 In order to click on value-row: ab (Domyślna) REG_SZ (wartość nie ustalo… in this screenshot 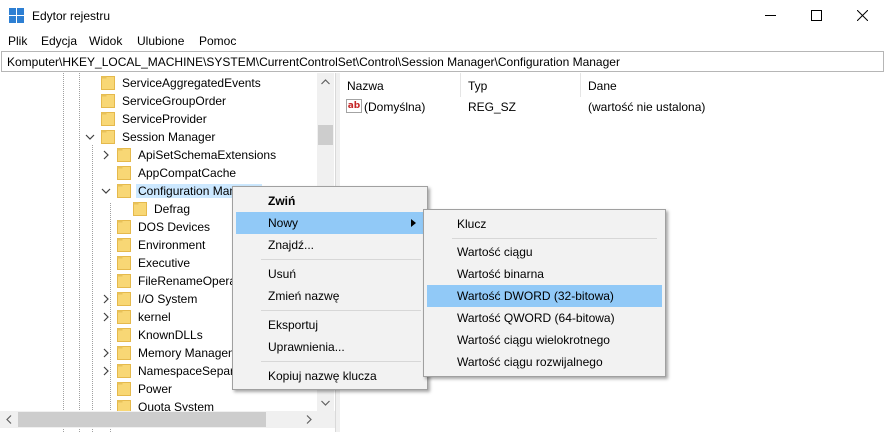, I will do `click(612, 107)`.